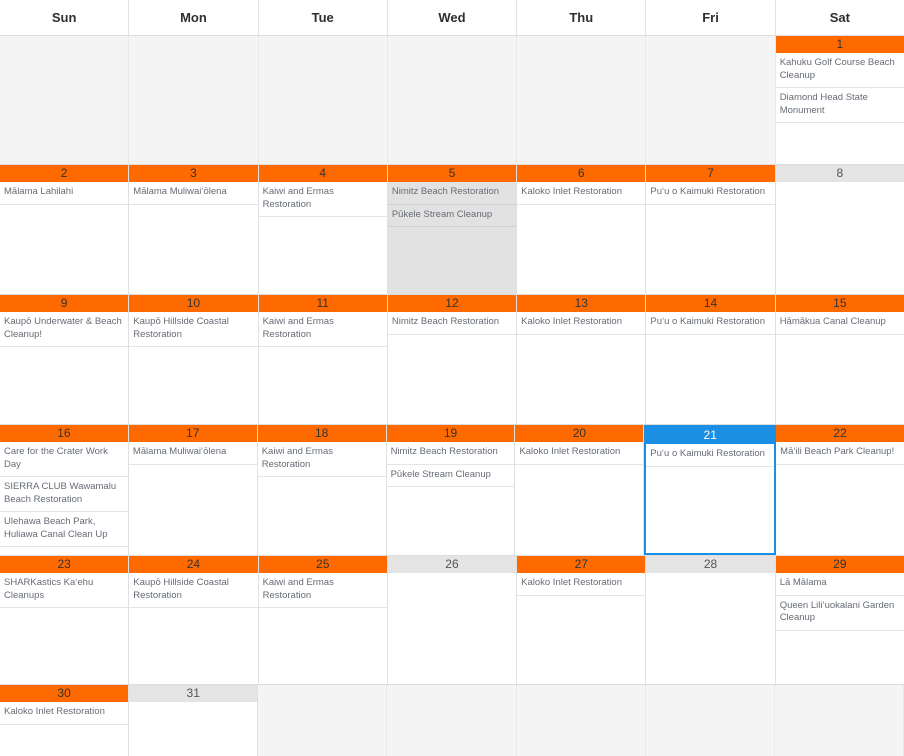 Image resolution: width=904 pixels, height=756 pixels. What do you see at coordinates (711, 229) in the screenshot?
I see `day-cell-7: 7 Puʻu o Kaimuki Restoration` at bounding box center [711, 229].